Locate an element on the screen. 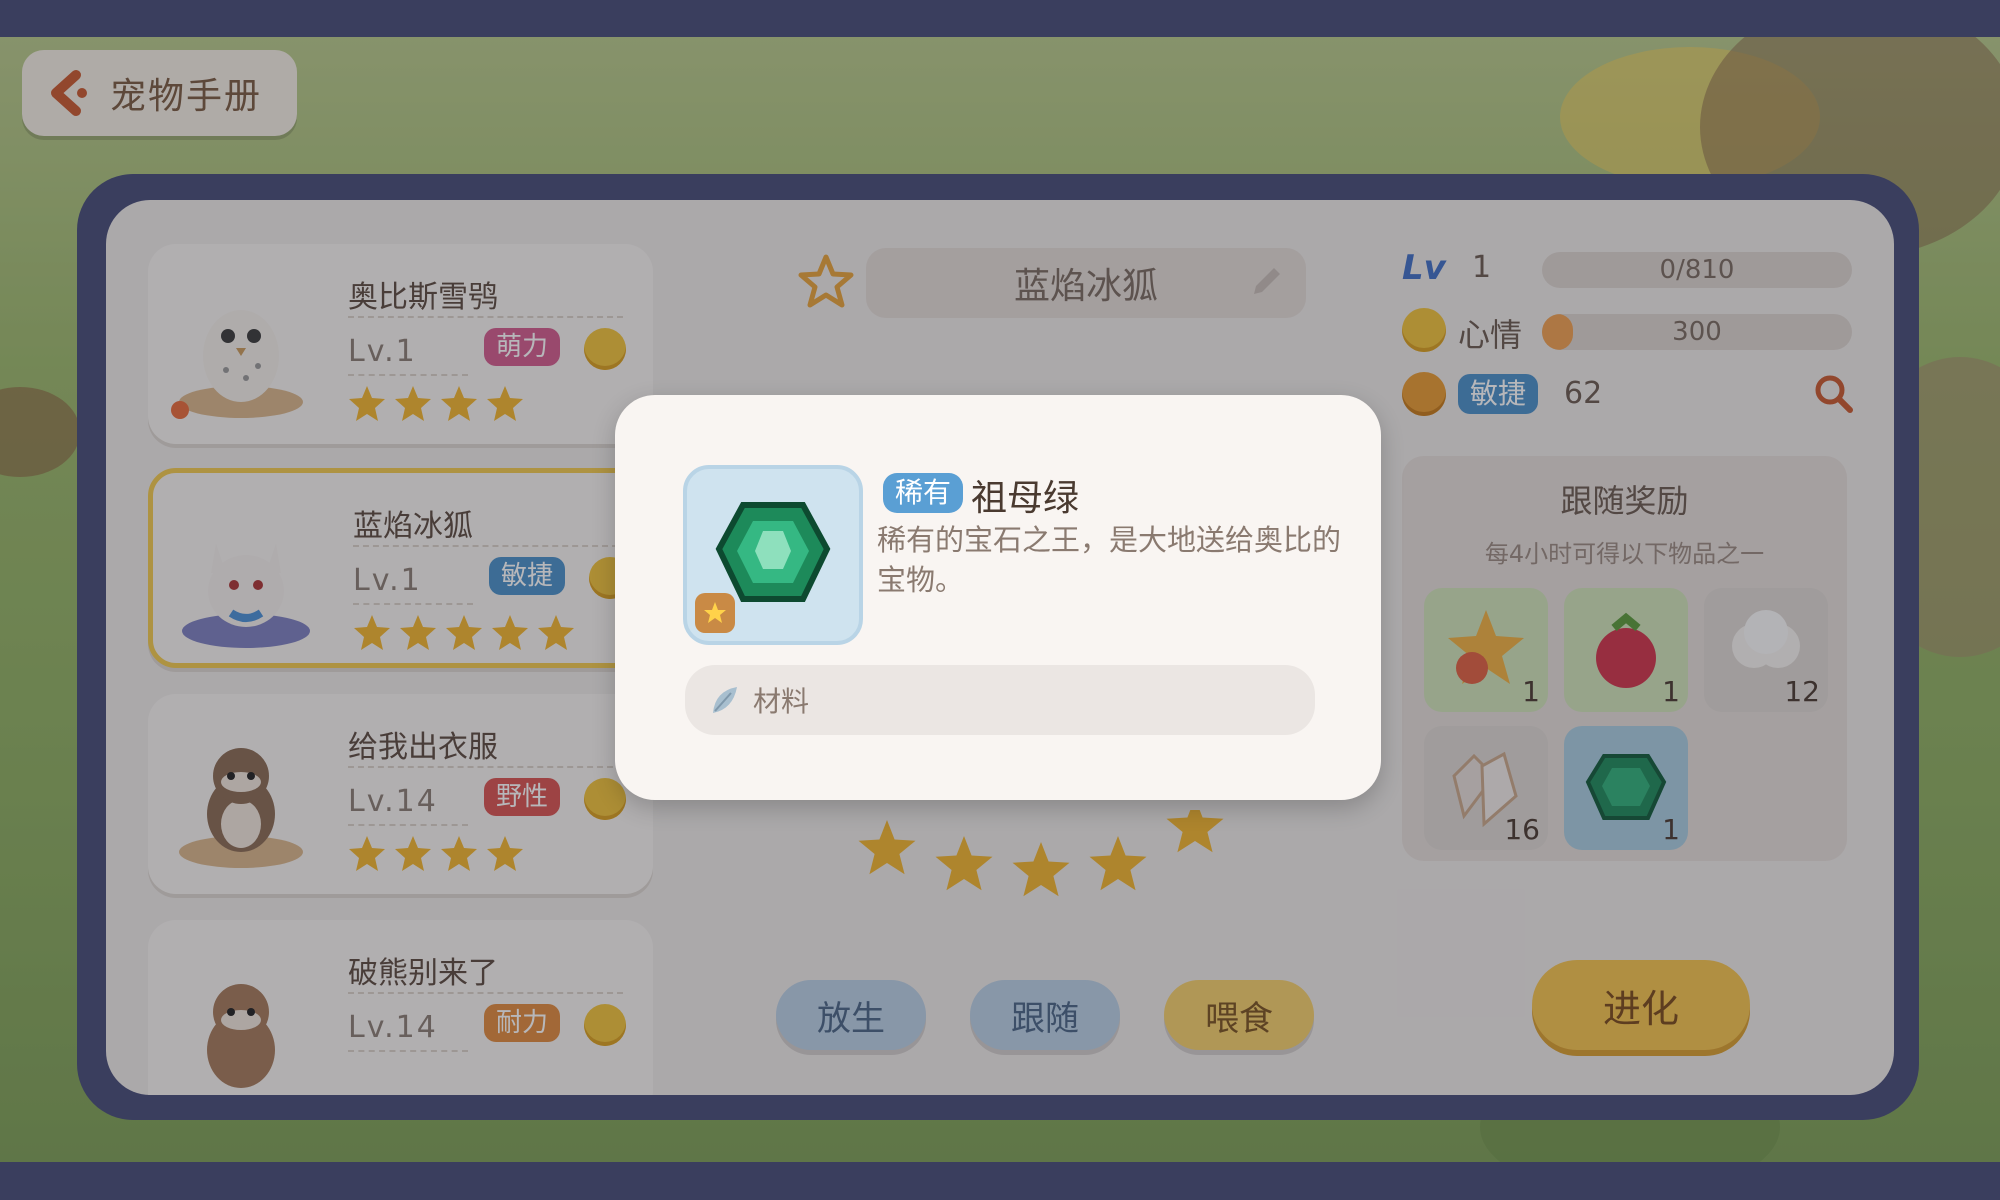 This screenshot has width=2000, height=1200. item-icon-frame is located at coordinates (773, 555).